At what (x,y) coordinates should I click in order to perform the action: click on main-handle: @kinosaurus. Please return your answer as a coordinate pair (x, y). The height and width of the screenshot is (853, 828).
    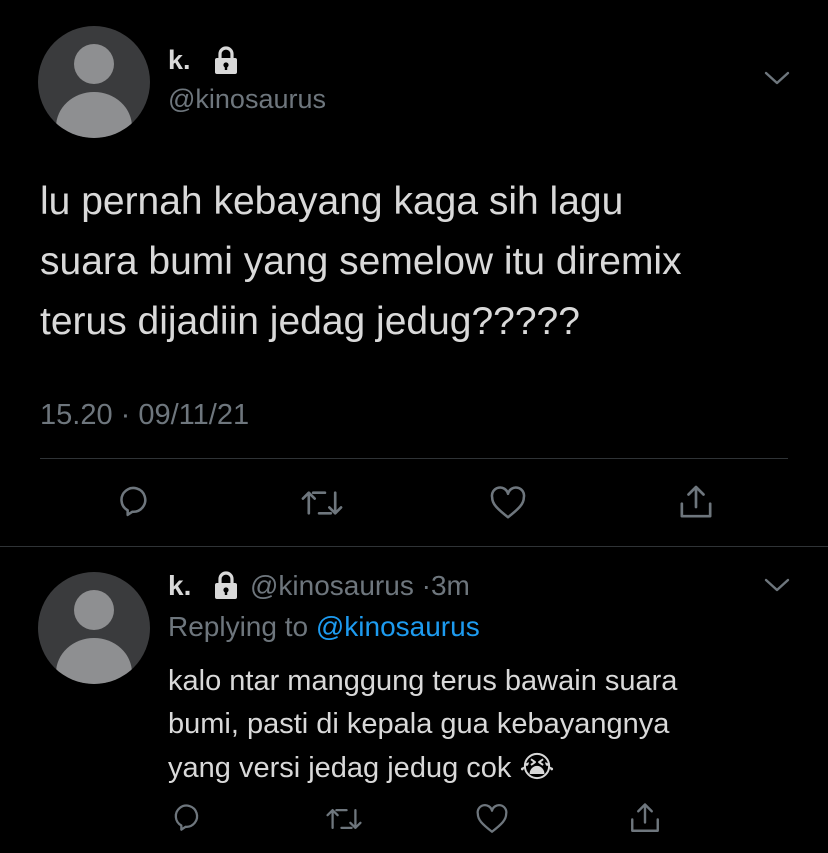
    Looking at the image, I should click on (247, 99).